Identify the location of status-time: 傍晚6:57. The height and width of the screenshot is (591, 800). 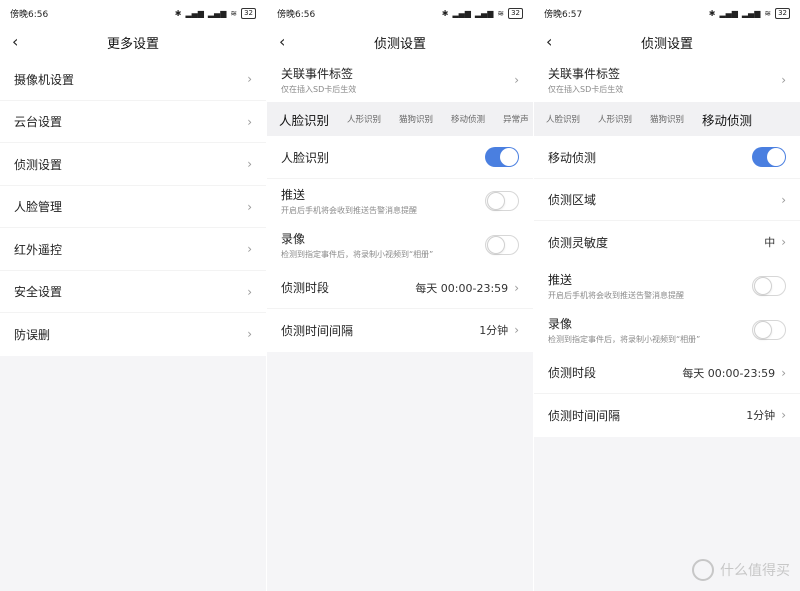
(563, 14).